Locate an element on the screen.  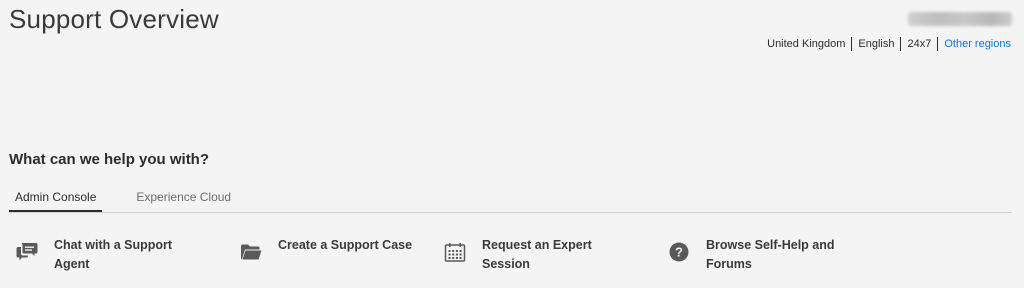
region-hours: 24x7 is located at coordinates (918, 44).